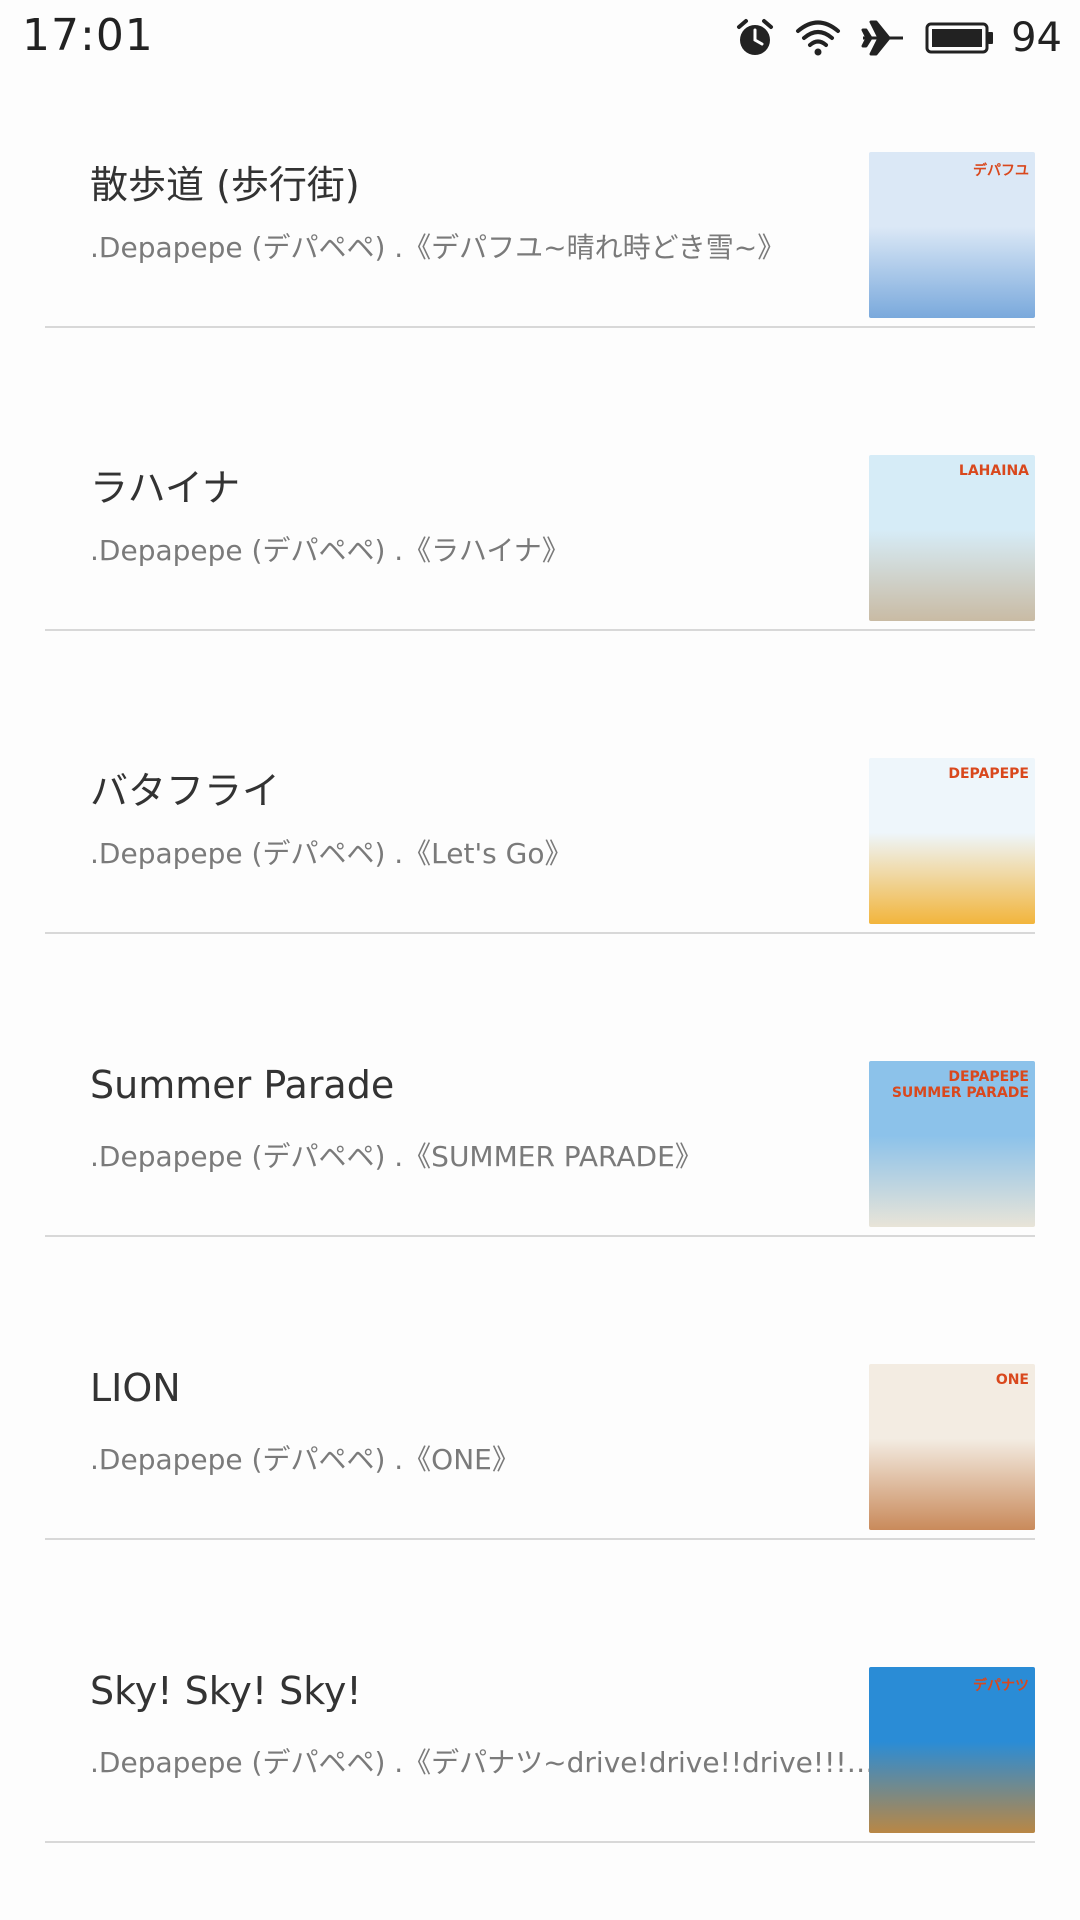 This screenshot has width=1080, height=1920. I want to click on album-cover: DEPAPEPE, so click(952, 841).